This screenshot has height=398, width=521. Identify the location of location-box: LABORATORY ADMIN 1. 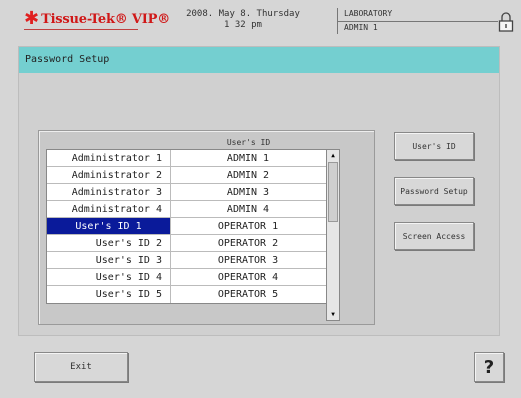
(417, 21).